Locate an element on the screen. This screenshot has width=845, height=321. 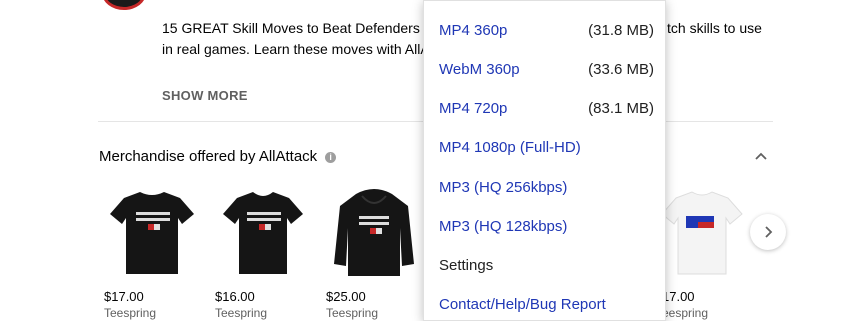
description-line-1-tail: tch skills to use is located at coordinates (714, 28).